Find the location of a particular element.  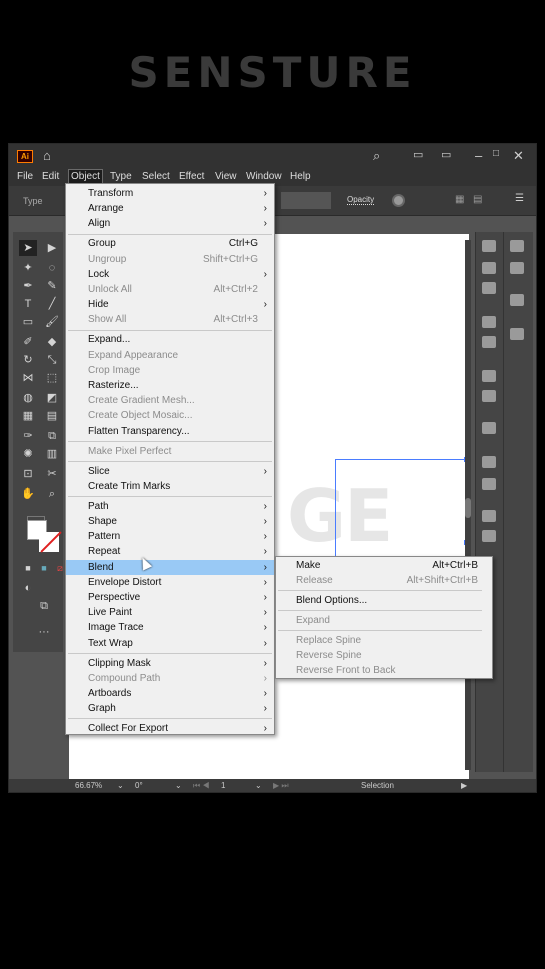

vertical-scrollbar is located at coordinates (468, 505).